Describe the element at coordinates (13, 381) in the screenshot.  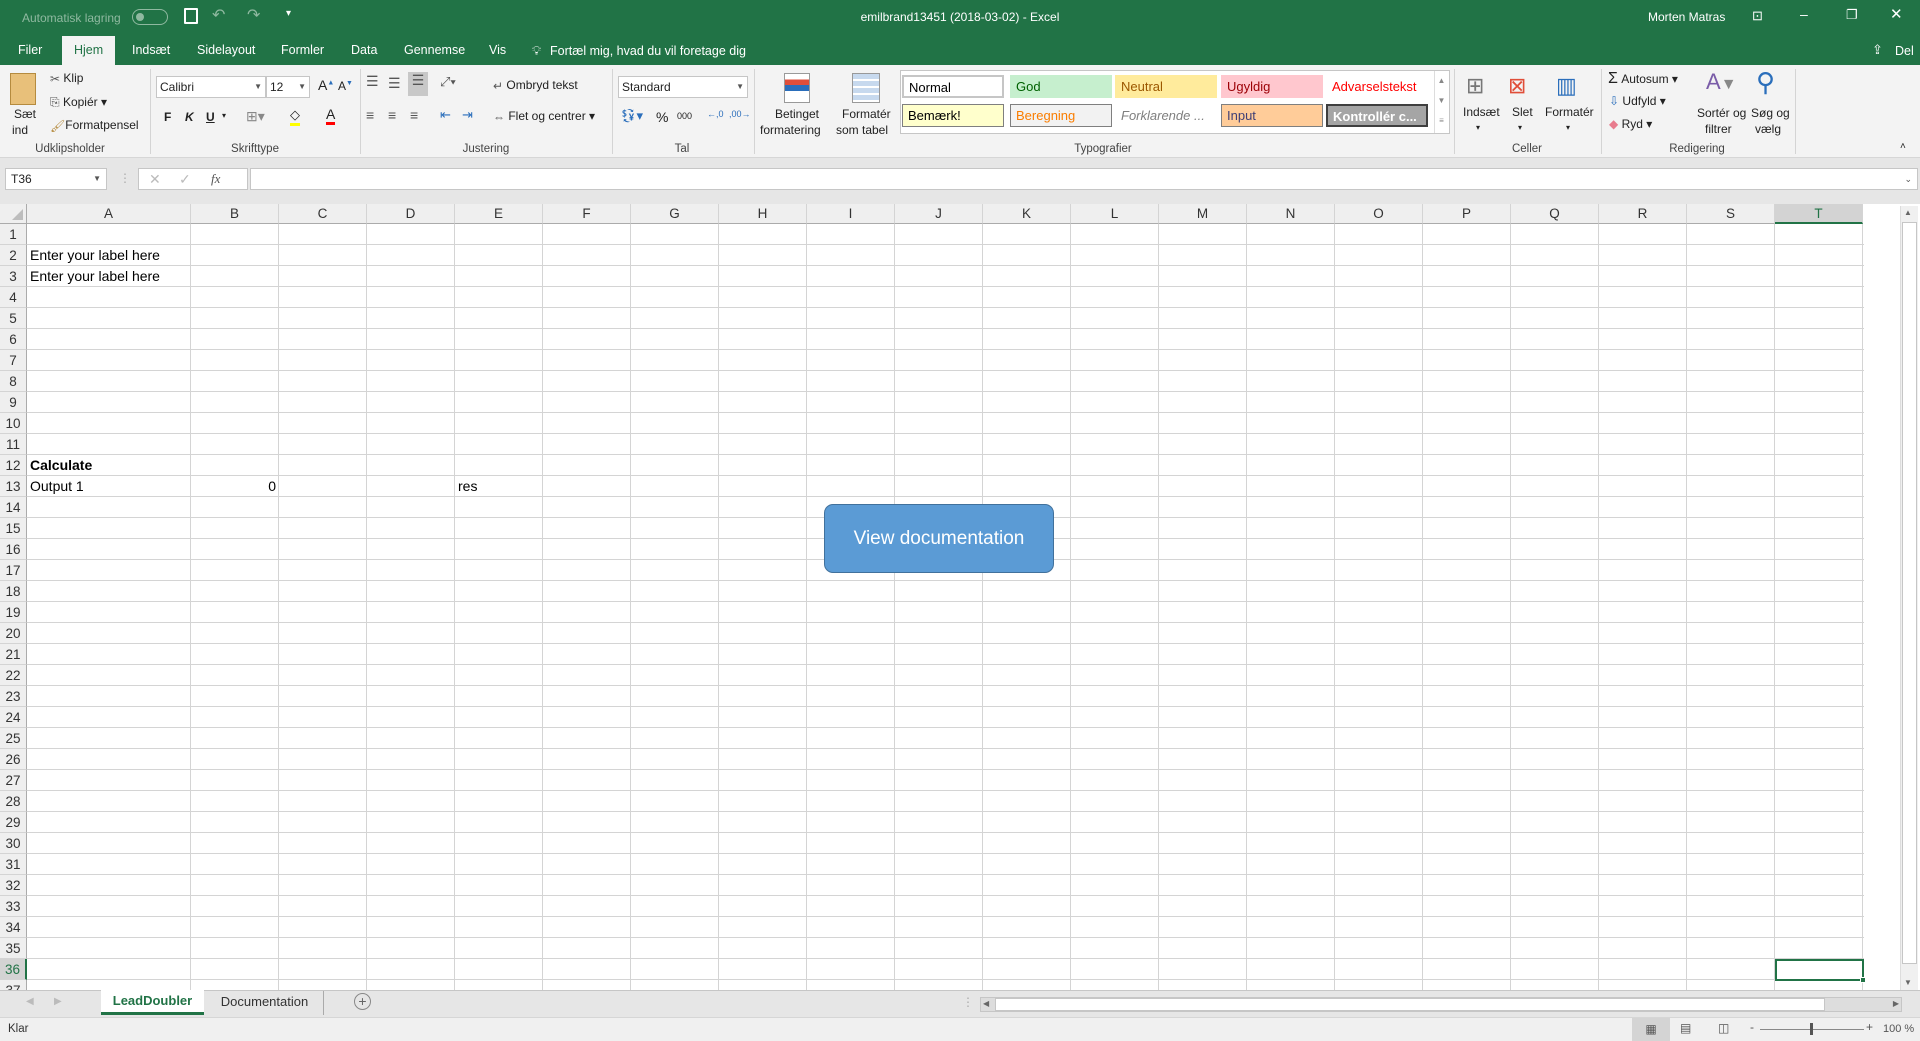
I see `row-header-8: 8` at that location.